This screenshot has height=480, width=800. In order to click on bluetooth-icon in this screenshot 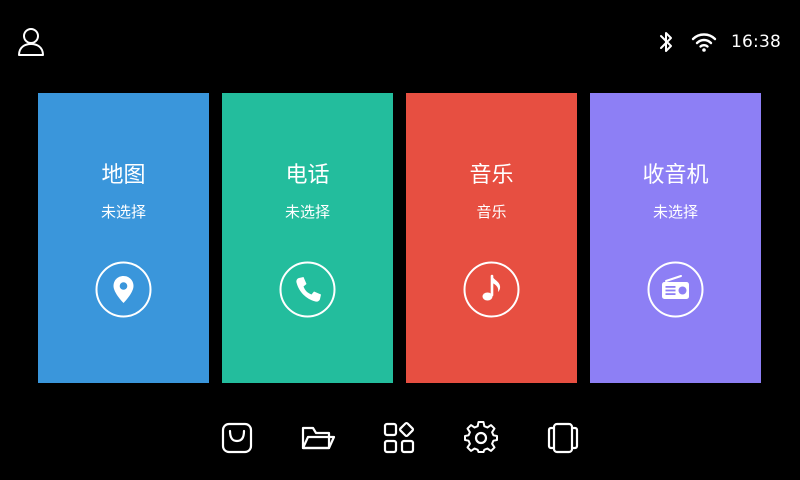, I will do `click(666, 42)`.